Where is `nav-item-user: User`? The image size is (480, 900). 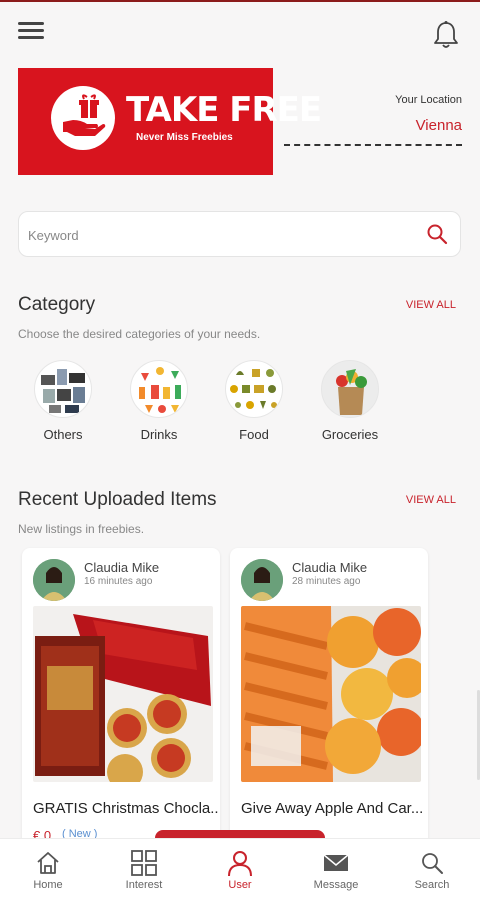 nav-item-user: User is located at coordinates (240, 869).